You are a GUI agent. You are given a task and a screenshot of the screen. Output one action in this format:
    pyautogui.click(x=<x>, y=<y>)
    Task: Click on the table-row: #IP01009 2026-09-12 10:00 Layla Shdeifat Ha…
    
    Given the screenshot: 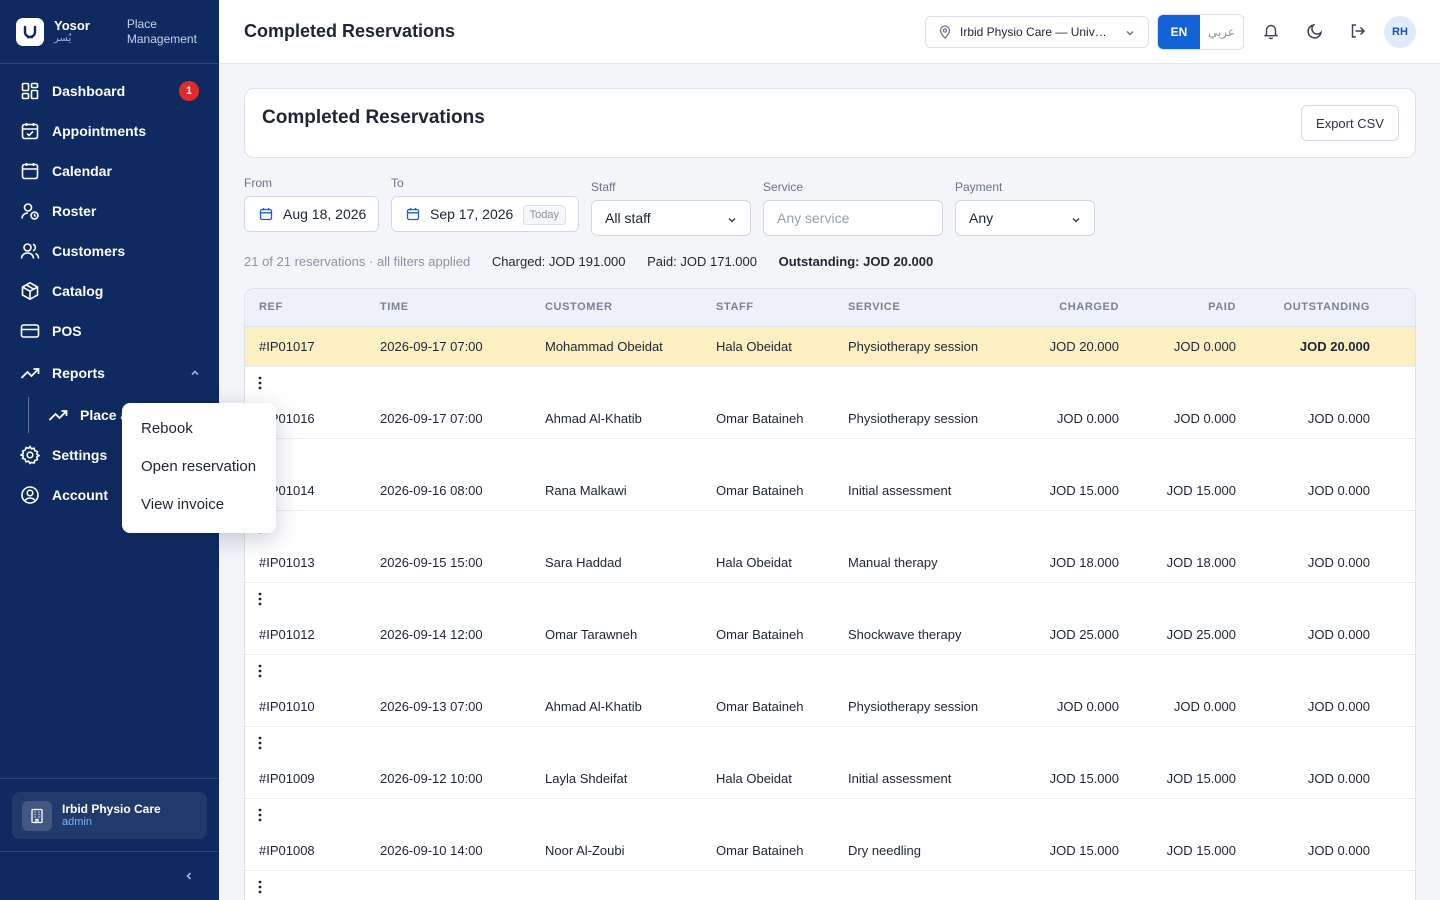 What is the action you would take?
    pyautogui.click(x=830, y=779)
    